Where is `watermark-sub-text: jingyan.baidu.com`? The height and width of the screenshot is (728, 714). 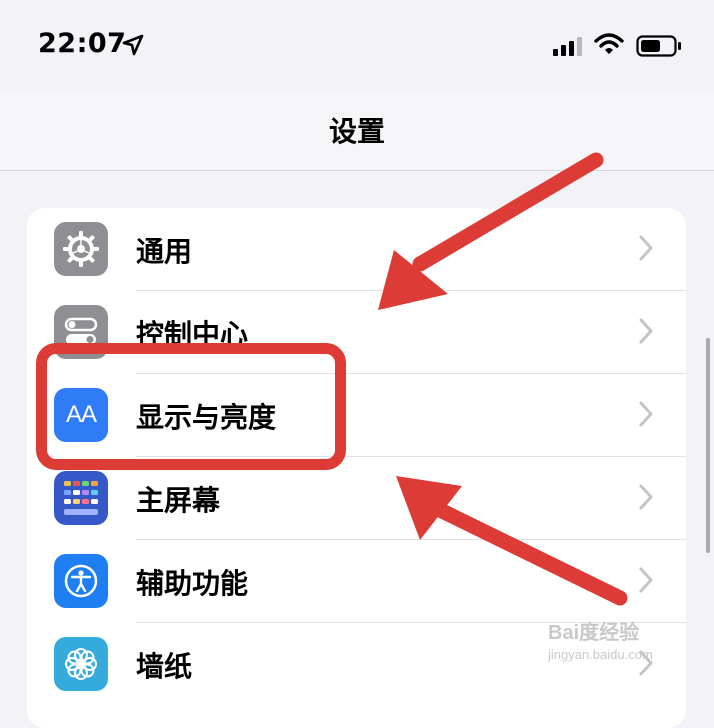
watermark-sub-text: jingyan.baidu.com is located at coordinates (600, 654).